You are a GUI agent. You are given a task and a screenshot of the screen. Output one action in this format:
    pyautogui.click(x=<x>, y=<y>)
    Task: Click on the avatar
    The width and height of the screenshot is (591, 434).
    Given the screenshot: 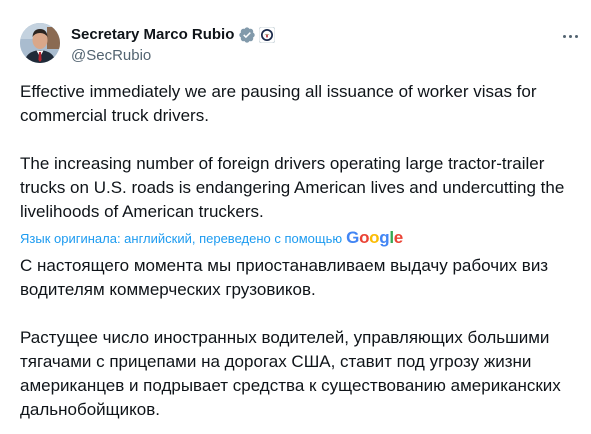 What is the action you would take?
    pyautogui.click(x=40, y=43)
    